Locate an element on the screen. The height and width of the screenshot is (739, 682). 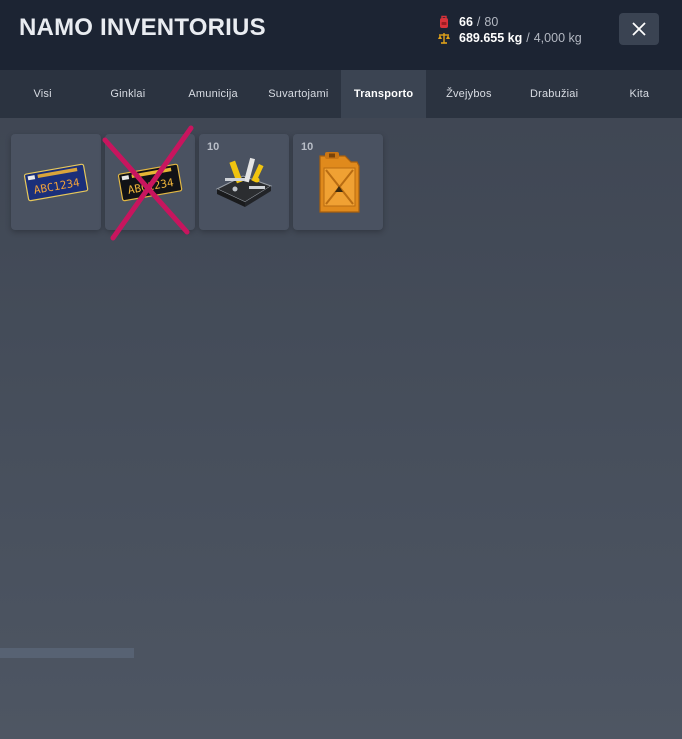
weight-max: 4,000 kg is located at coordinates (557, 38).